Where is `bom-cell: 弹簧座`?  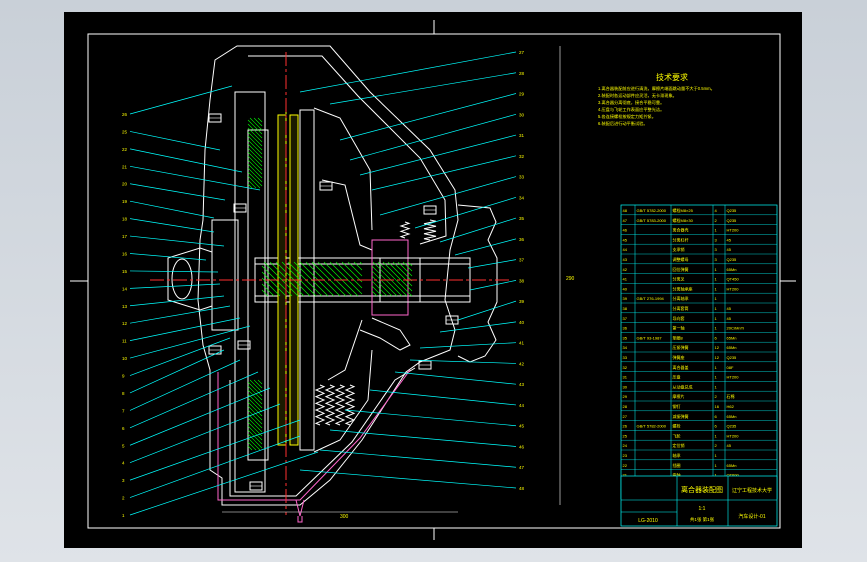
bom-cell: 弹簧座 is located at coordinates (679, 357).